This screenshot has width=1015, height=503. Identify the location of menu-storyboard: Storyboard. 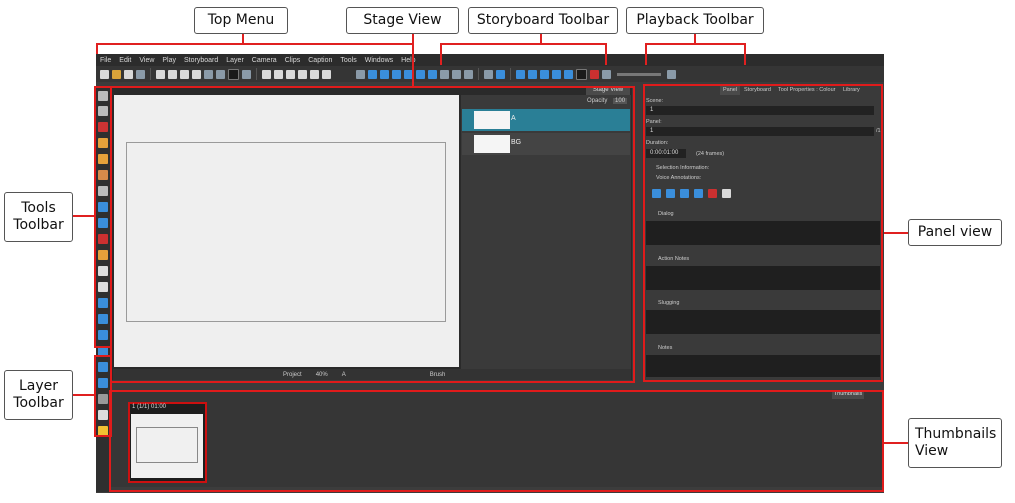
(201, 60).